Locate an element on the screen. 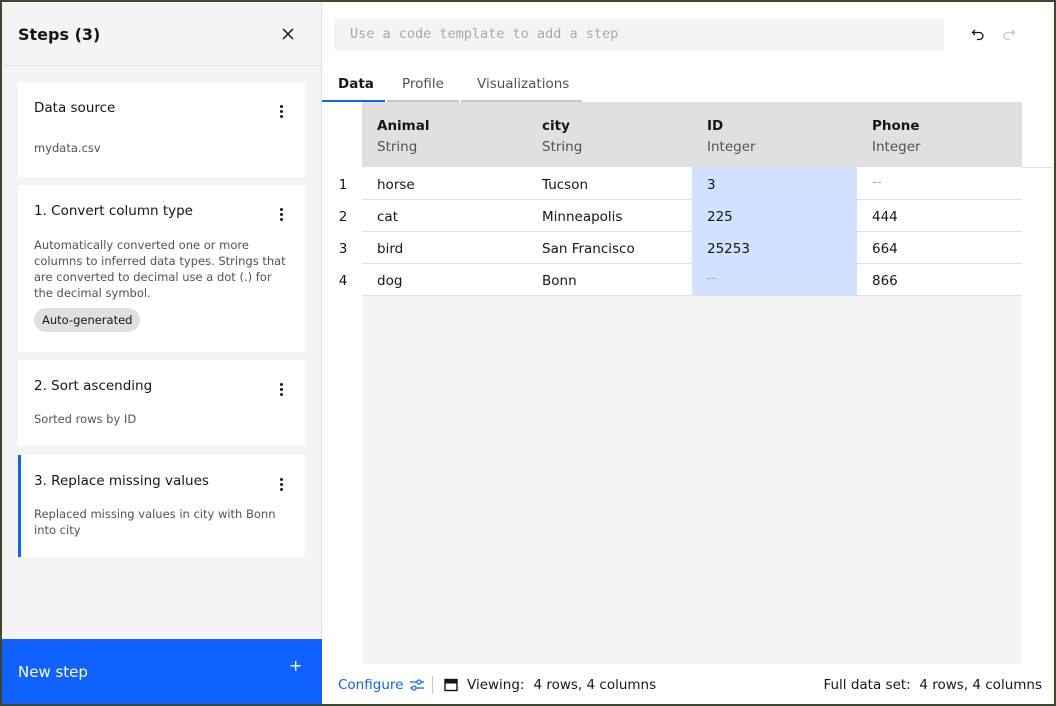  column-name: Animal is located at coordinates (403, 126).